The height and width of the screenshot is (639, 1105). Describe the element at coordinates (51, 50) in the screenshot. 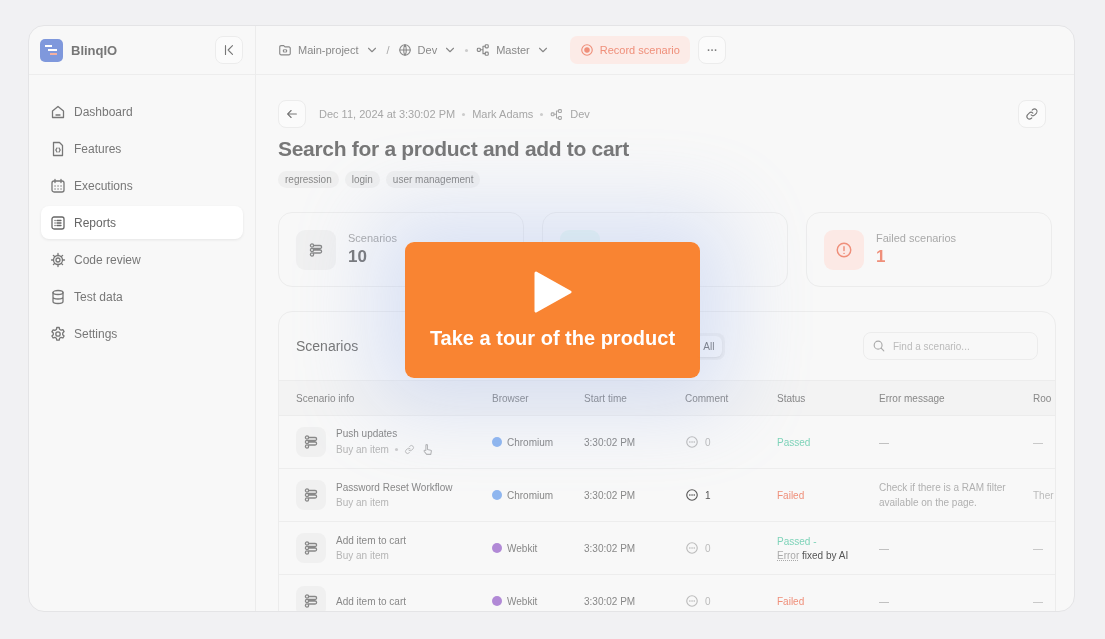

I see `logo-icon` at that location.